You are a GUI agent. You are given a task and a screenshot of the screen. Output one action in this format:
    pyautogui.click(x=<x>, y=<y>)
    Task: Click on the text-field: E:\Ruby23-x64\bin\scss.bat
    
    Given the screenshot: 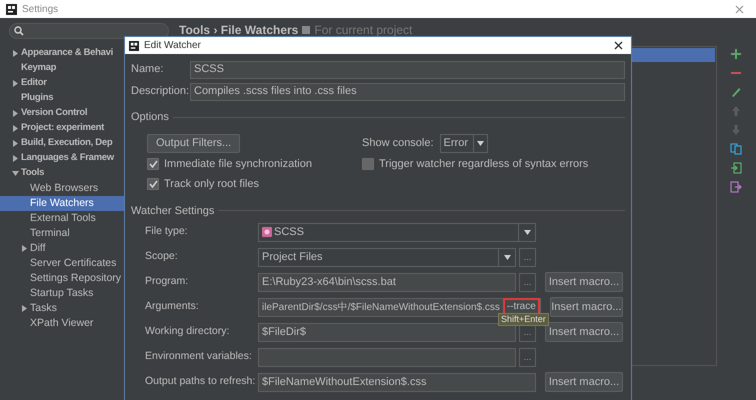 What is the action you would take?
    pyautogui.click(x=387, y=282)
    